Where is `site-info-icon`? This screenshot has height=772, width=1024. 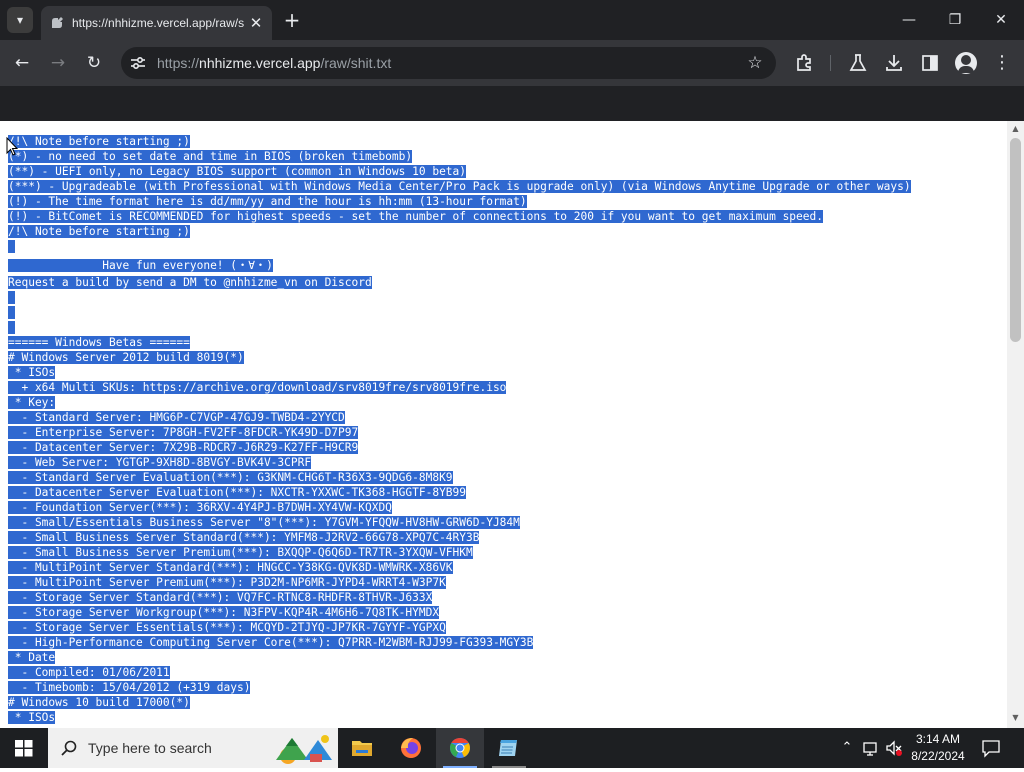
site-info-icon is located at coordinates (138, 63).